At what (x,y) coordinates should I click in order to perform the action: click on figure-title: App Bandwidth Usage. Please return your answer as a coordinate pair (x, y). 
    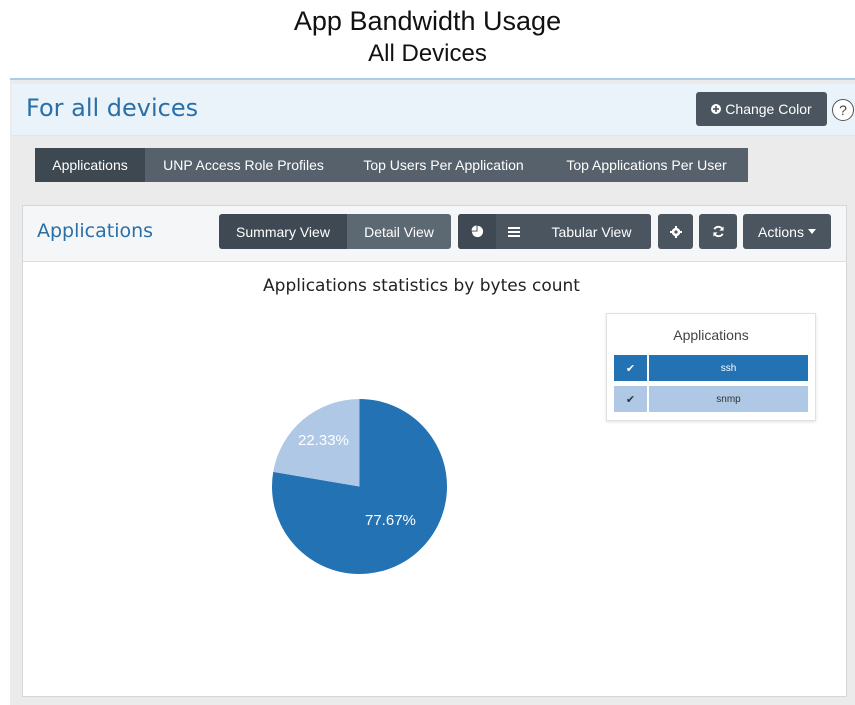
    Looking at the image, I should click on (427, 21).